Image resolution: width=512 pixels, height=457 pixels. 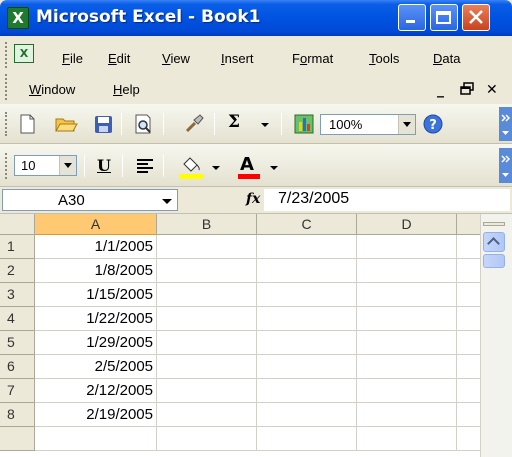 What do you see at coordinates (96, 391) in the screenshot?
I see `cell-a7: 2/12/2005` at bounding box center [96, 391].